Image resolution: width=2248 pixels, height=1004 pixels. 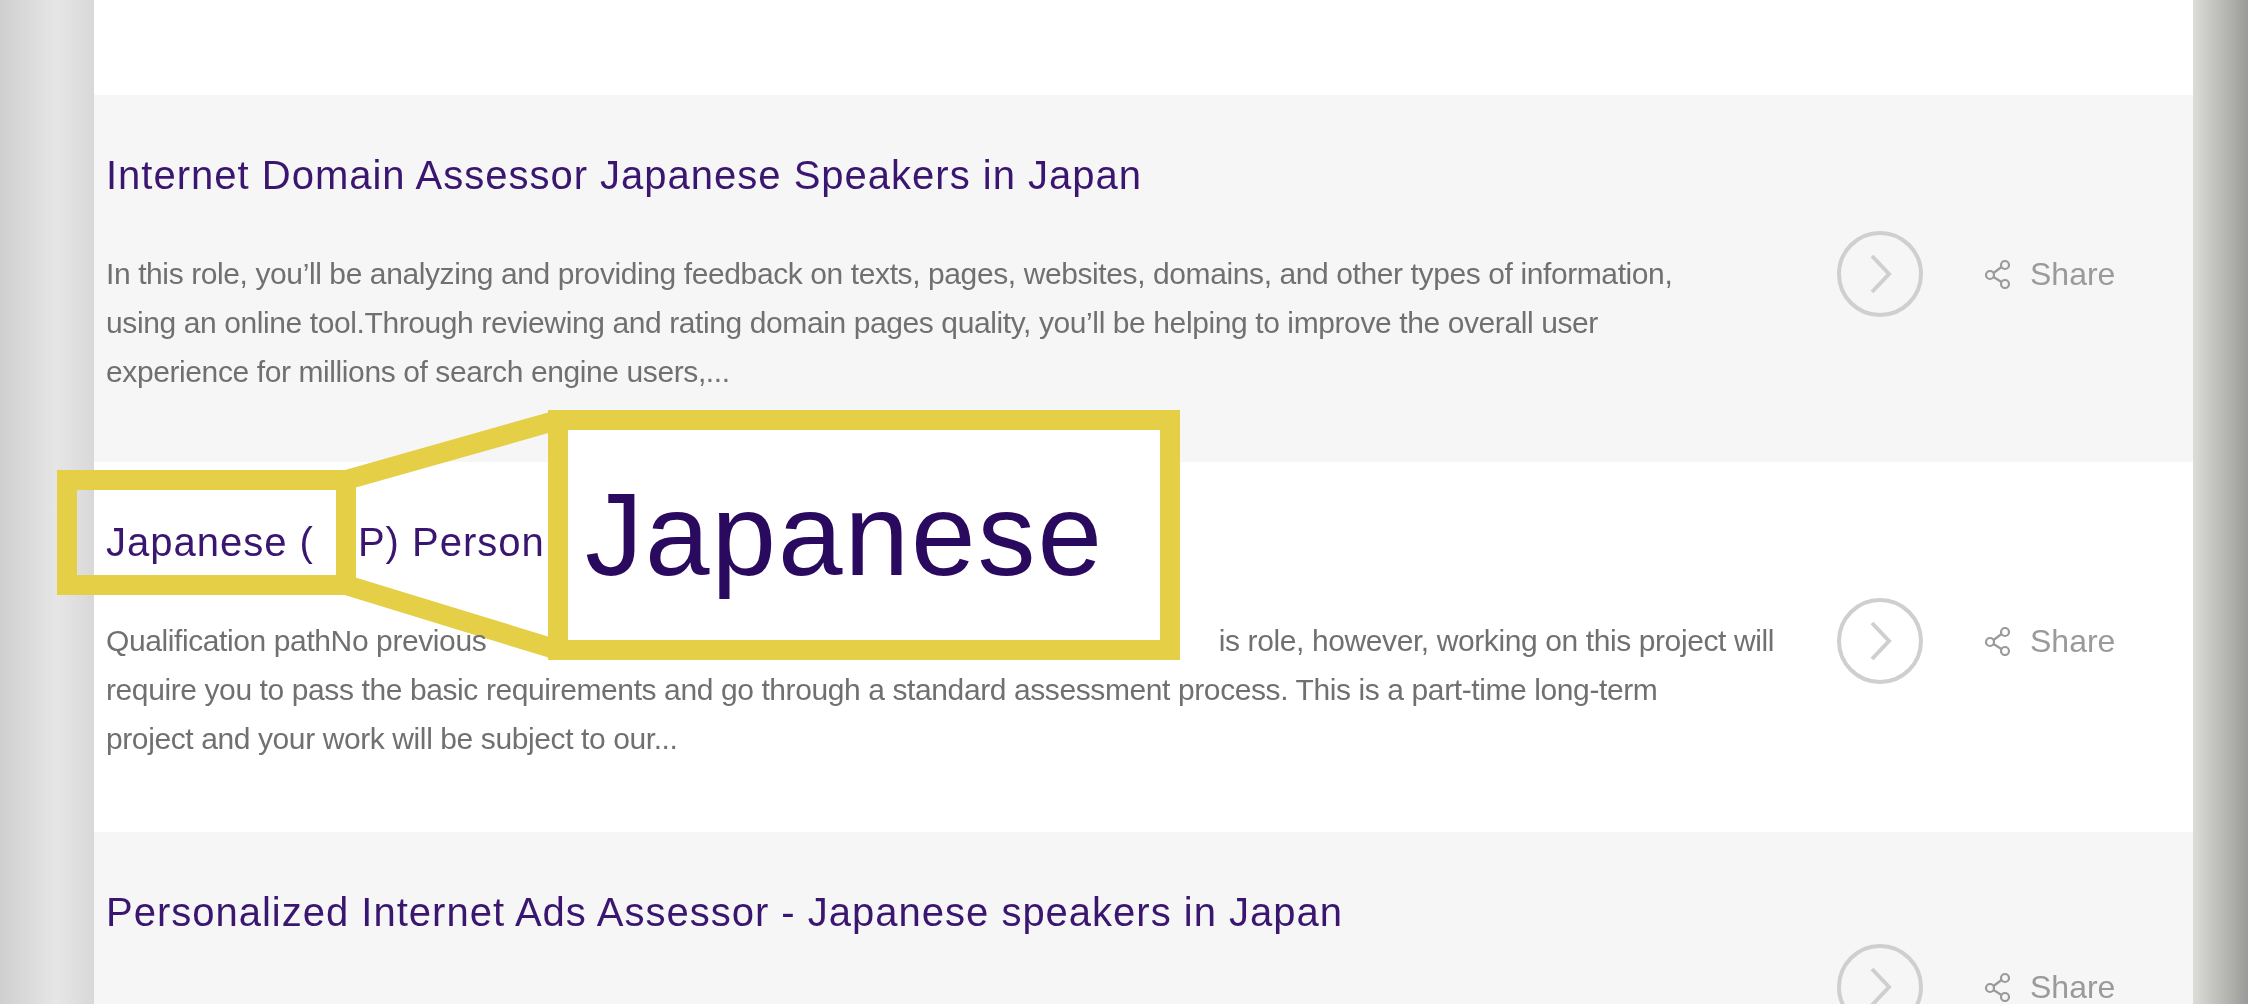 I want to click on magnified-text: Japanese, so click(x=845, y=535).